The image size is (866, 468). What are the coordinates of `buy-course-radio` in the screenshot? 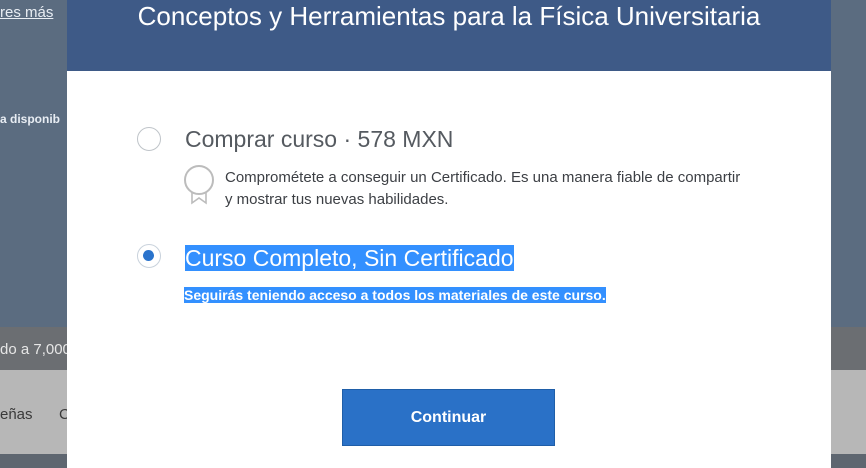 It's located at (149, 139).